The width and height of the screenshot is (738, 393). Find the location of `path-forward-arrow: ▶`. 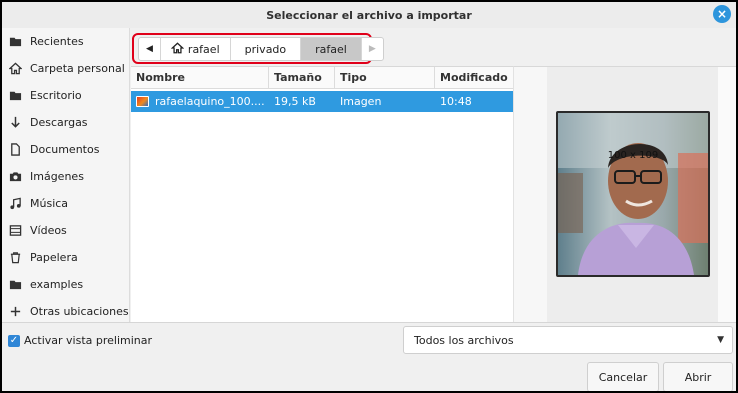

path-forward-arrow: ▶ is located at coordinates (372, 49).